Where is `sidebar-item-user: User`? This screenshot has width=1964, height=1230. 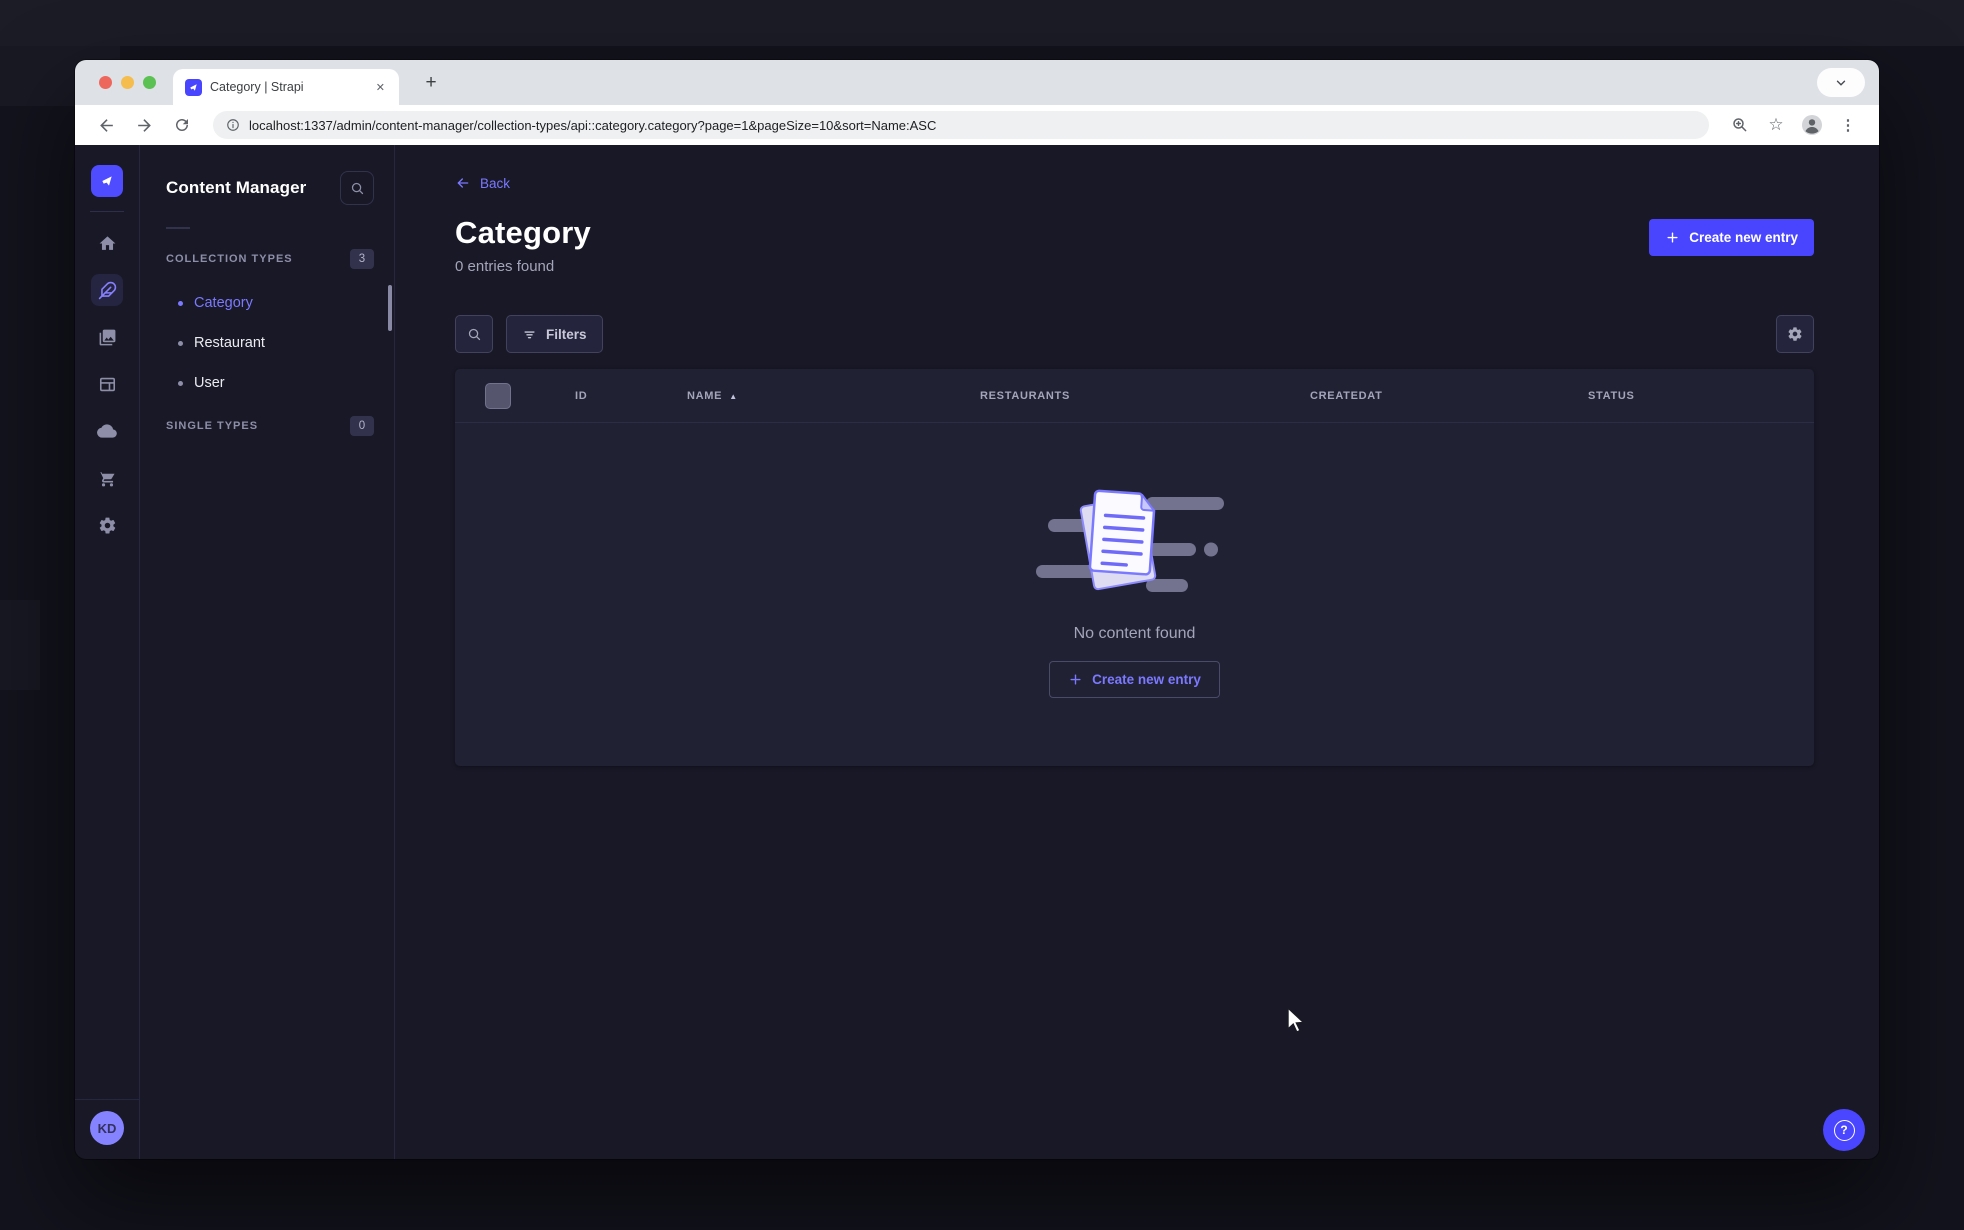
sidebar-item-user: User is located at coordinates (270, 383).